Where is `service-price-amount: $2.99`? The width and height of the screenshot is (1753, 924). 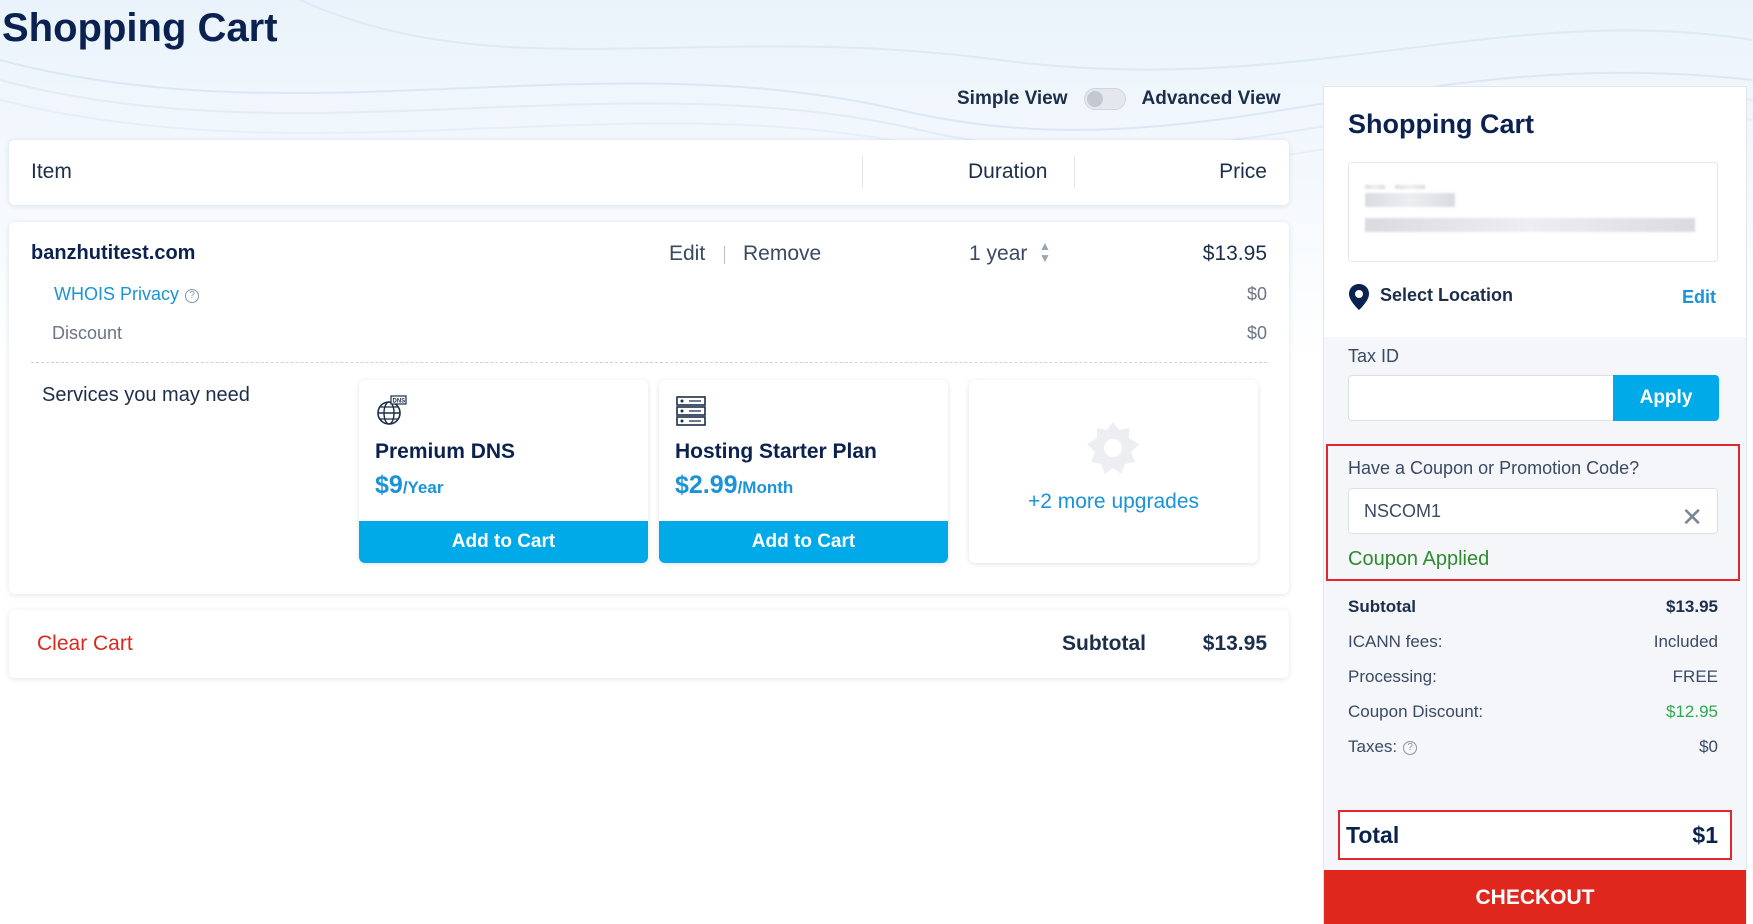
service-price-amount: $2.99 is located at coordinates (706, 485).